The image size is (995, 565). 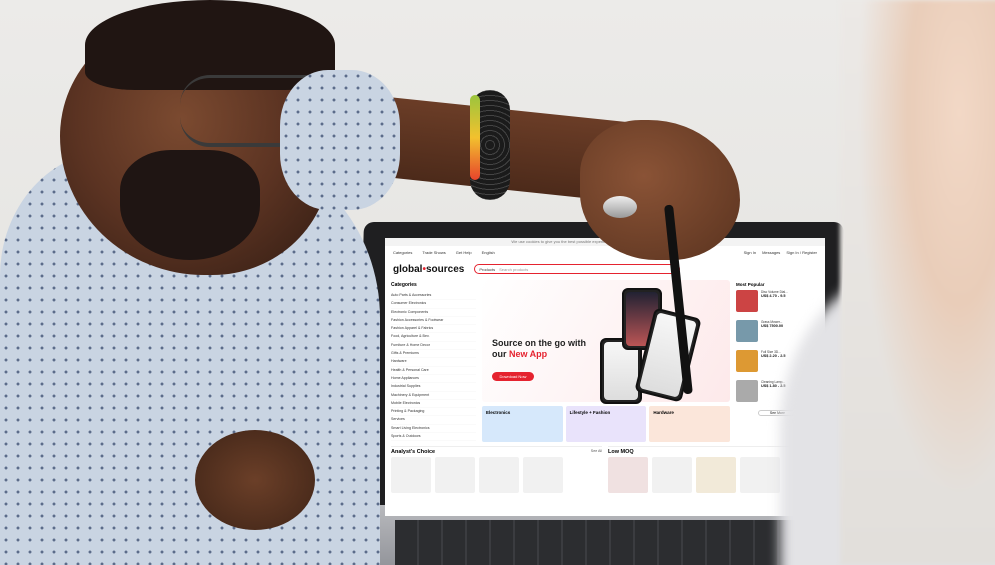 I want to click on nav-sign-in: Sign In, so click(x=750, y=252).